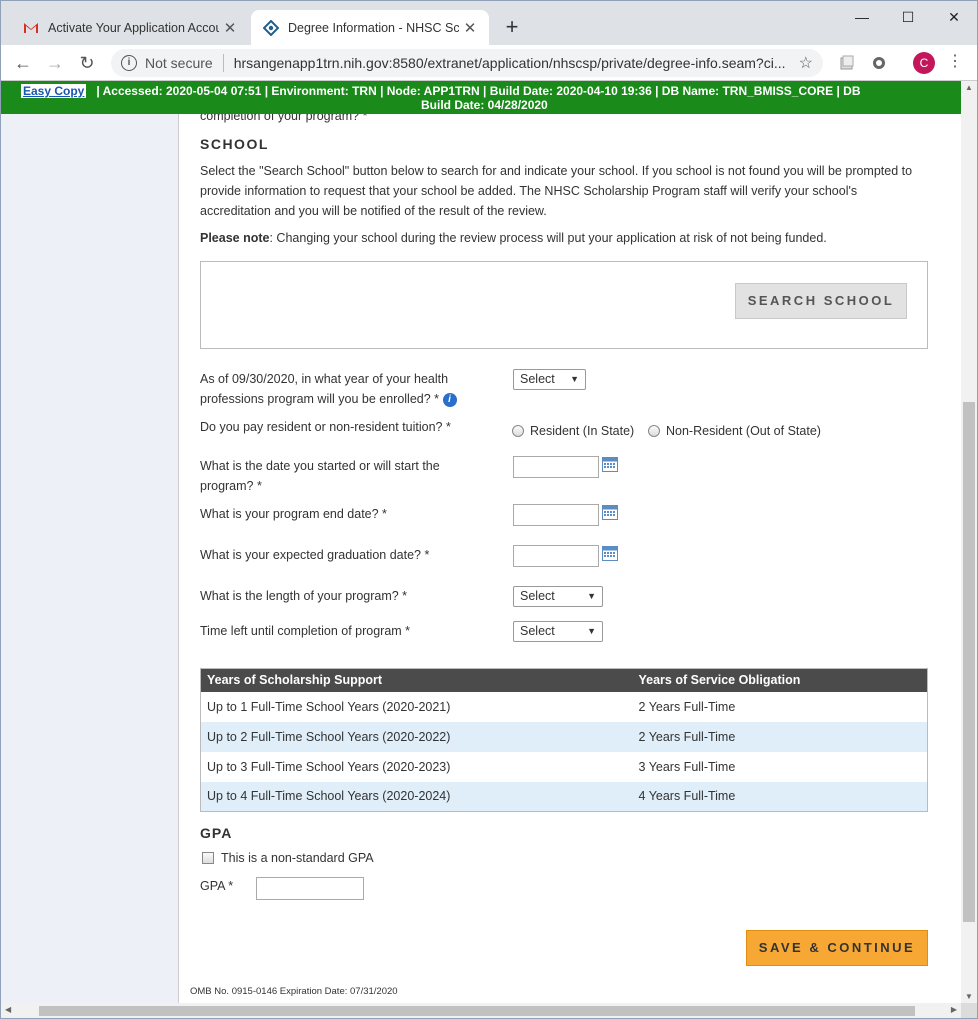  Describe the element at coordinates (305, 631) in the screenshot. I see `time-left-question: Time left until completion of program *` at that location.